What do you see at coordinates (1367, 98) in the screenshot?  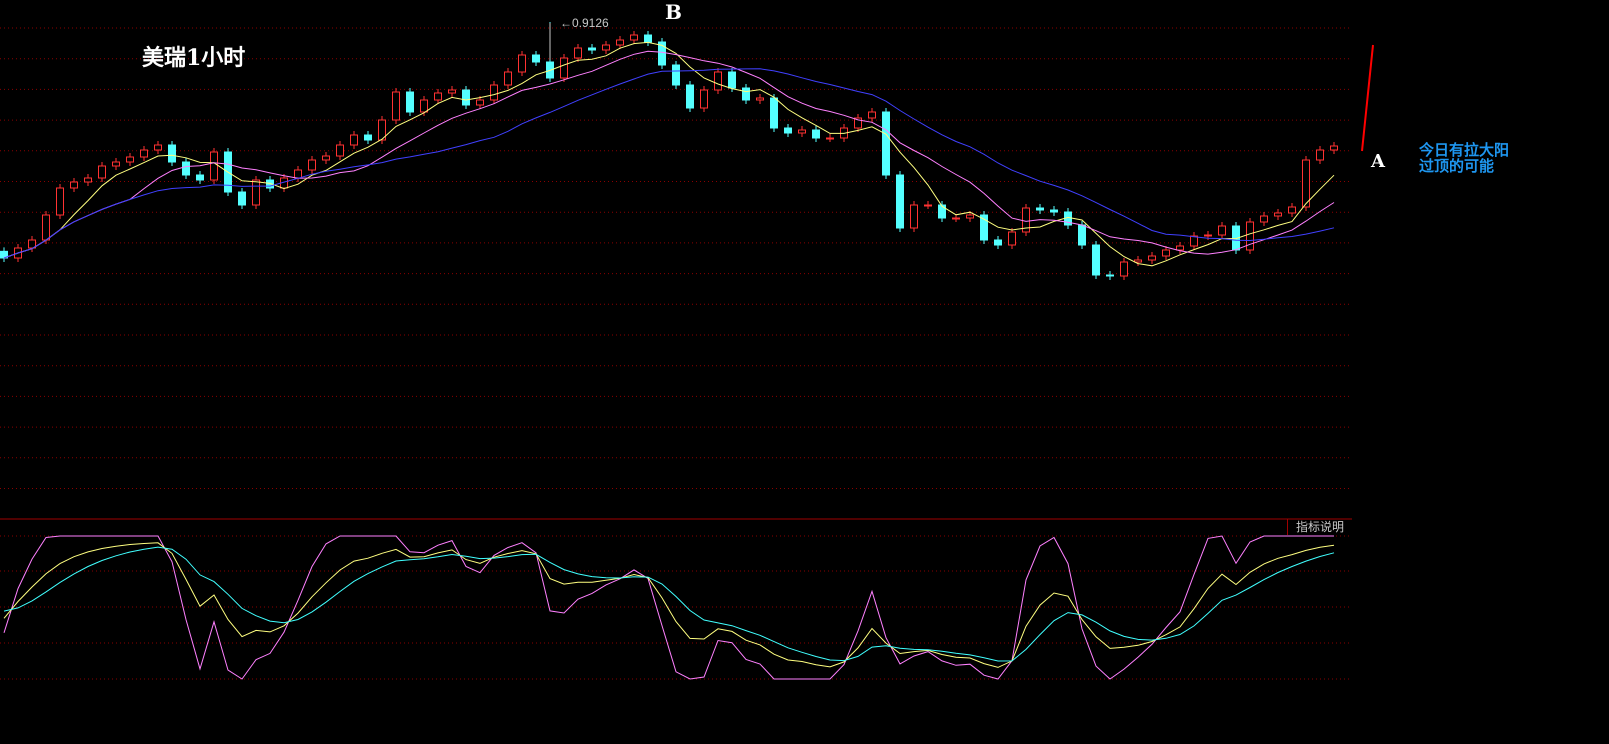 I see `trend-arrow-line` at bounding box center [1367, 98].